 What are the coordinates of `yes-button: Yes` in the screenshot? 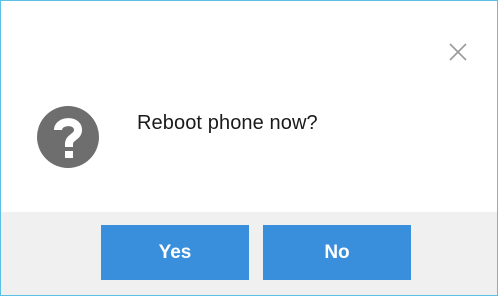 It's located at (175, 252).